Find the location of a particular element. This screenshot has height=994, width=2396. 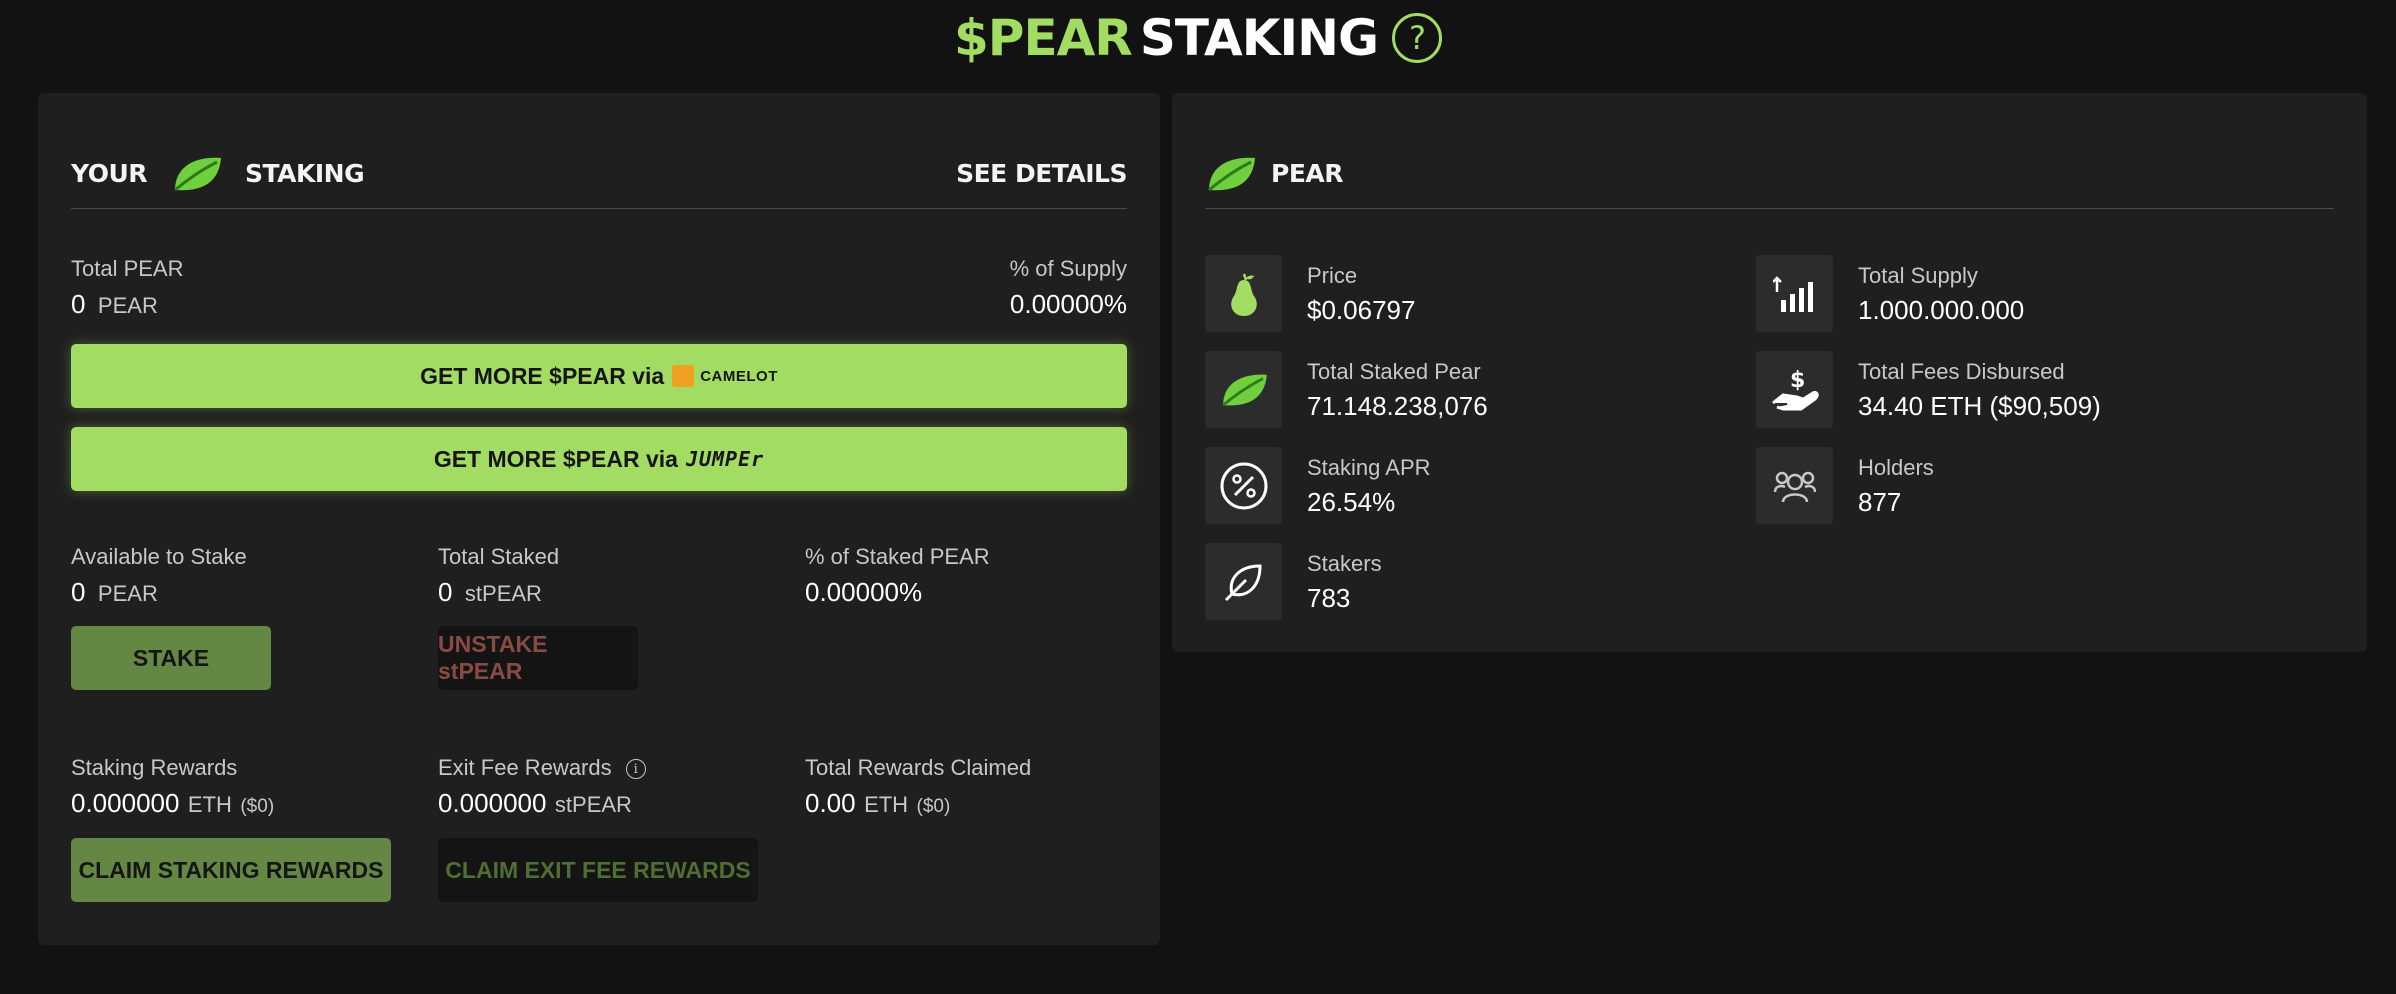

pear-icon is located at coordinates (1243, 293).